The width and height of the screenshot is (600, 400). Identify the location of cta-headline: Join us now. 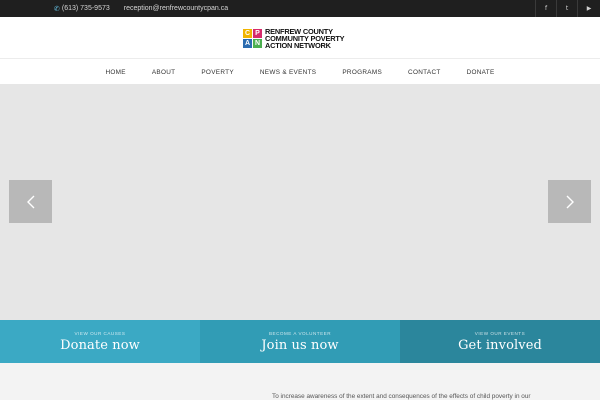
(300, 345).